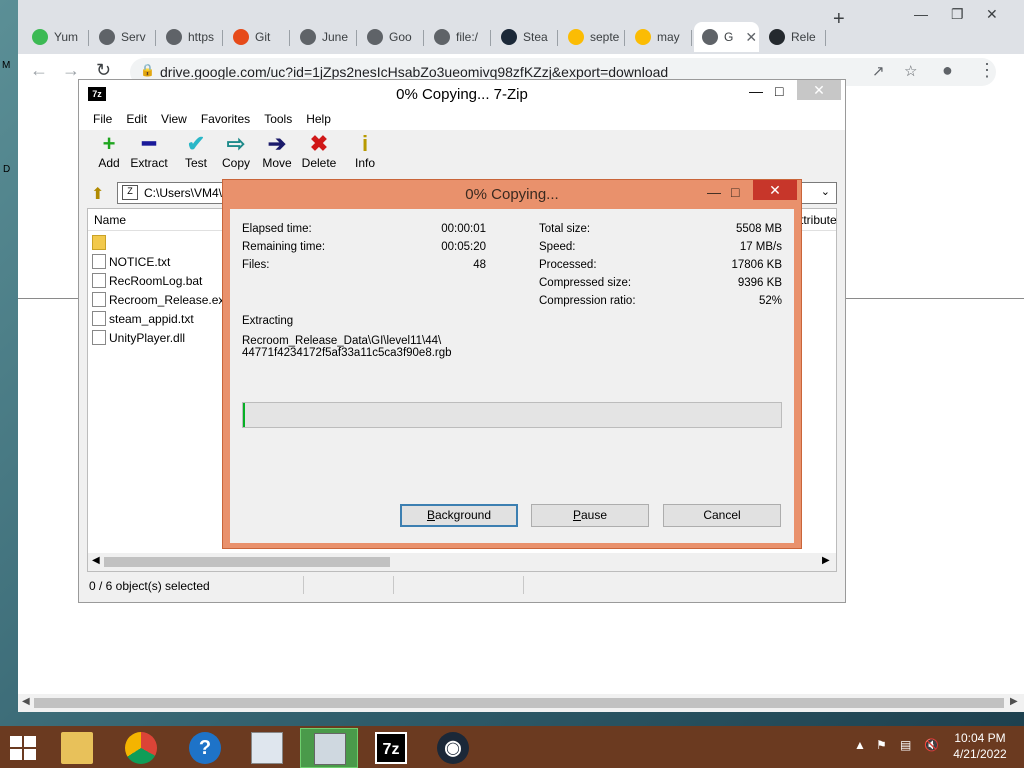 The width and height of the screenshot is (1024, 768). Describe the element at coordinates (236, 143) in the screenshot. I see `copy-icon: ⇨` at that location.